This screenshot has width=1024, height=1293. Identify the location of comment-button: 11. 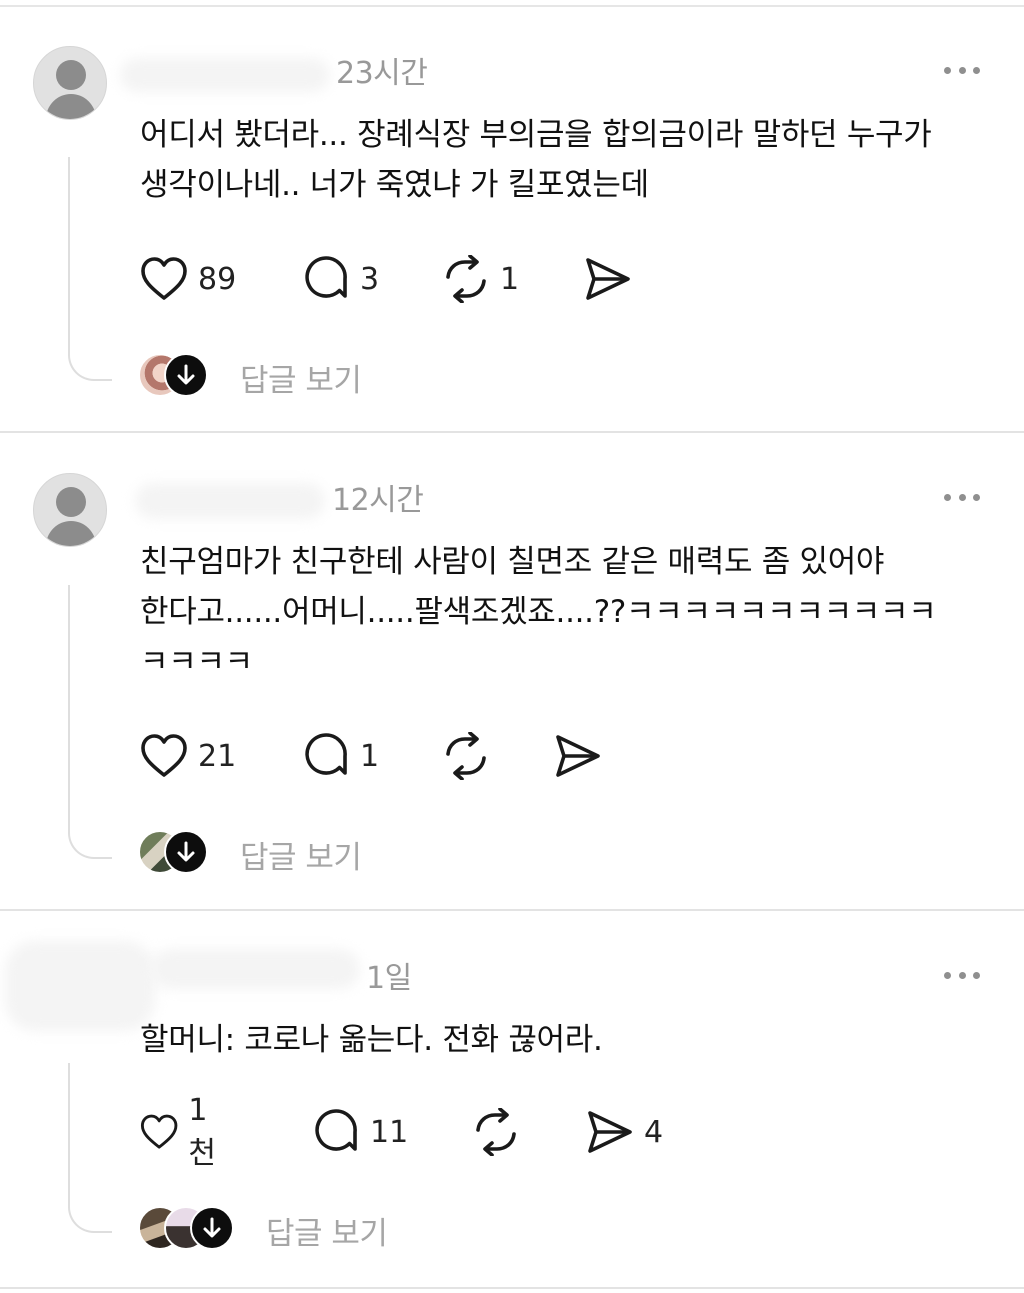
(360, 1132).